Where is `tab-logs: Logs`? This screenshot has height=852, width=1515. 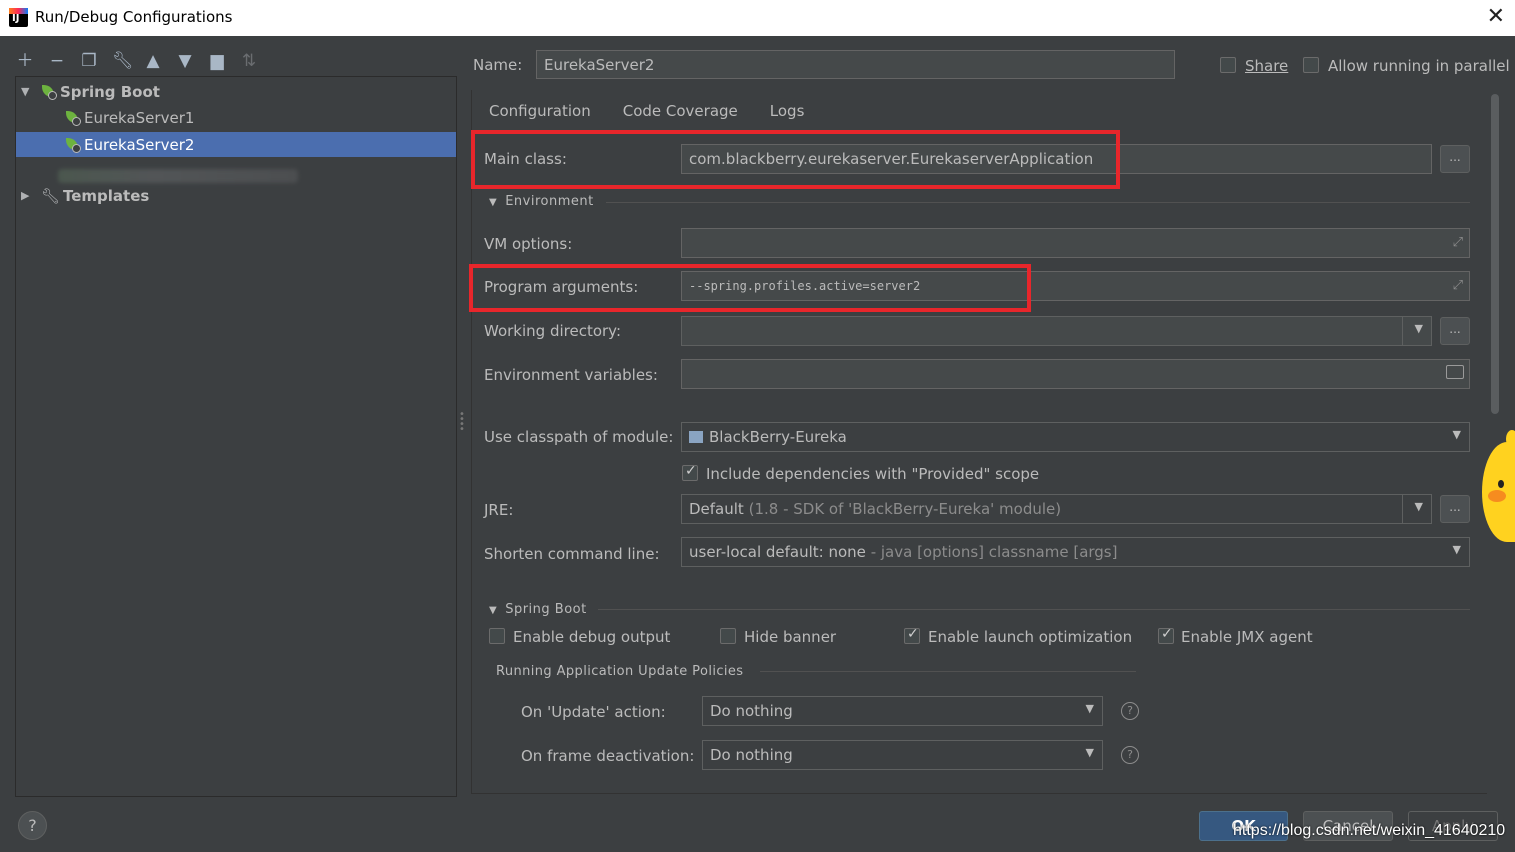
tab-logs: Logs is located at coordinates (787, 111).